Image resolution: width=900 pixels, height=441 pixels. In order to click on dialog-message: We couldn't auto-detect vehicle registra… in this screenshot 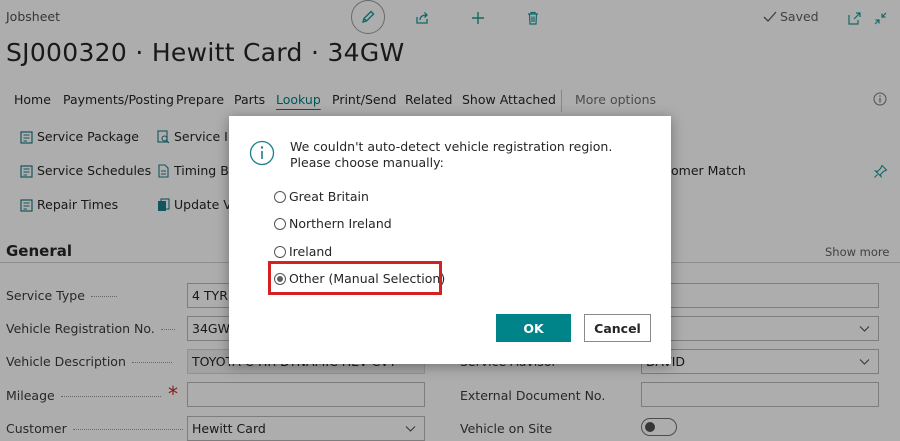, I will do `click(451, 154)`.